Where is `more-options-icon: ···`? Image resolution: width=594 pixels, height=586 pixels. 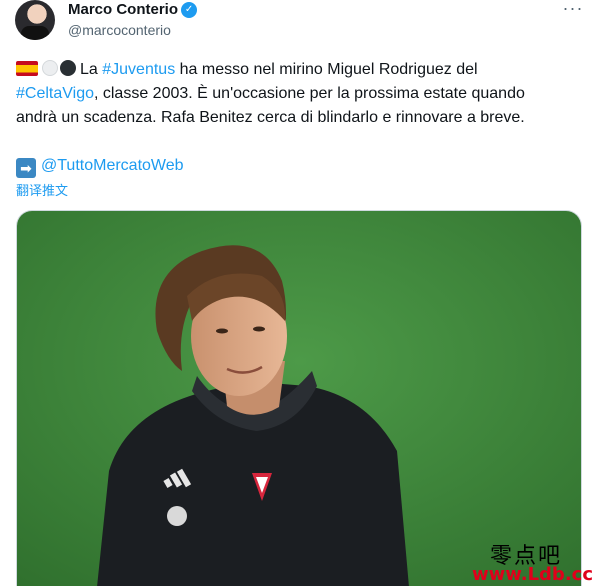
more-options-icon: ··· is located at coordinates (573, 11).